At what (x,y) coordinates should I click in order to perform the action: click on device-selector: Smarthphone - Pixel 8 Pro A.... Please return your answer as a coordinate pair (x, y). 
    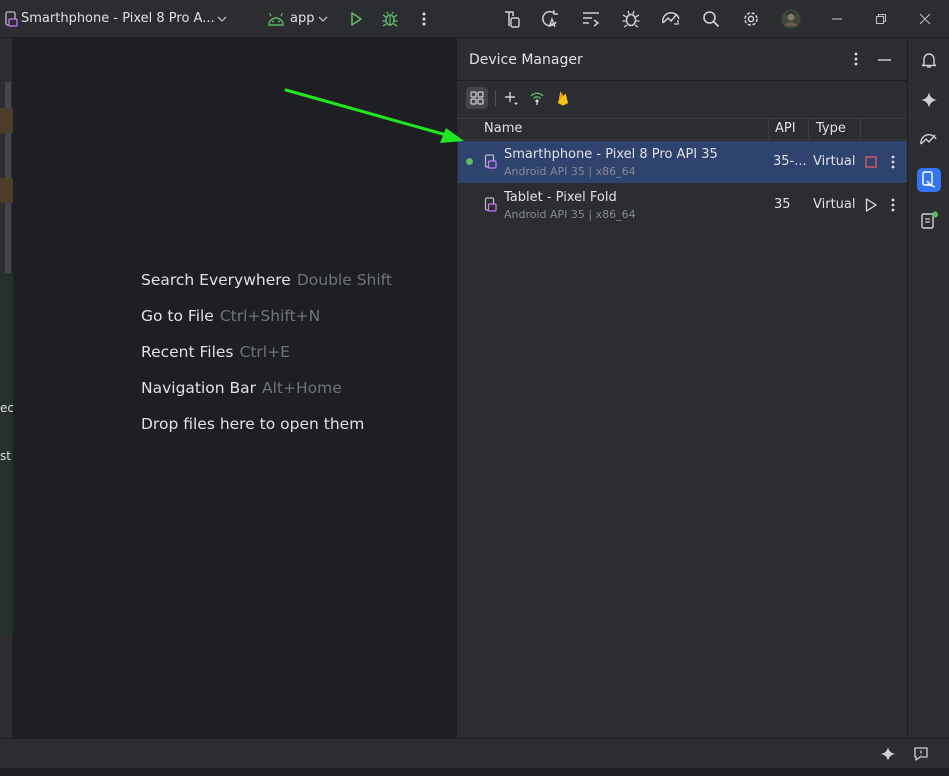
    Looking at the image, I should click on (118, 18).